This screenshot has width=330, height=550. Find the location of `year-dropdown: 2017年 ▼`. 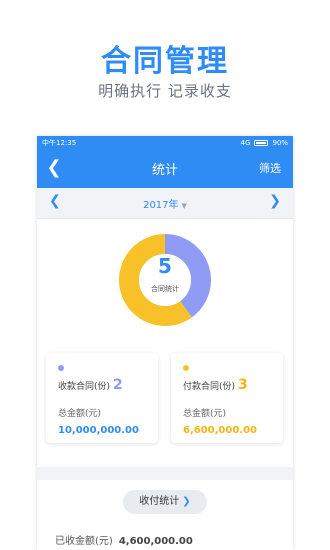

year-dropdown: 2017年 ▼ is located at coordinates (165, 203).